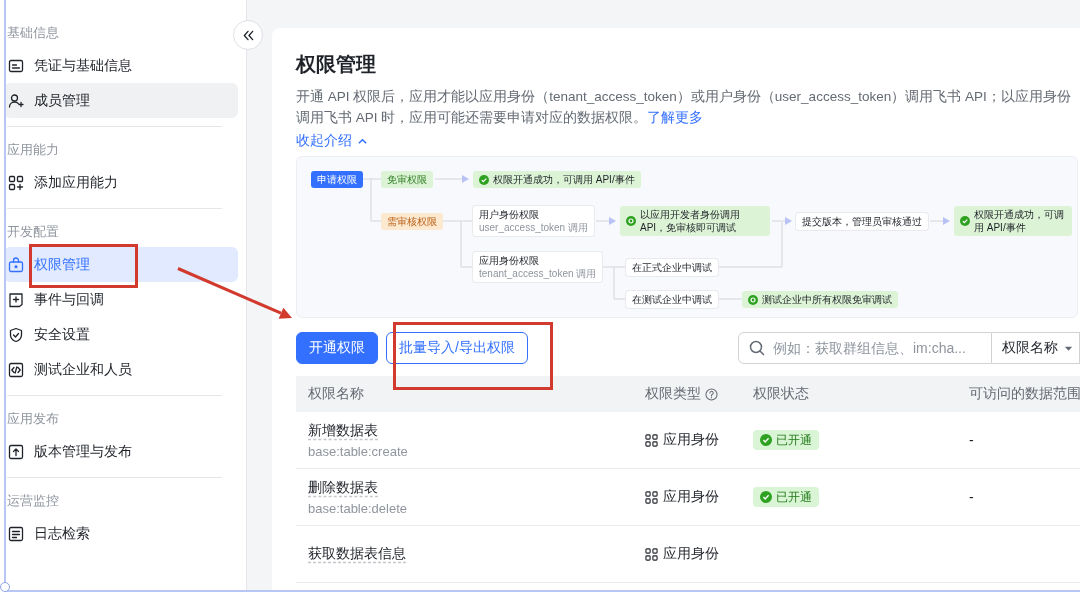 The image size is (1080, 606). Describe the element at coordinates (33, 419) in the screenshot. I see `section-heading: 应用发布` at that location.